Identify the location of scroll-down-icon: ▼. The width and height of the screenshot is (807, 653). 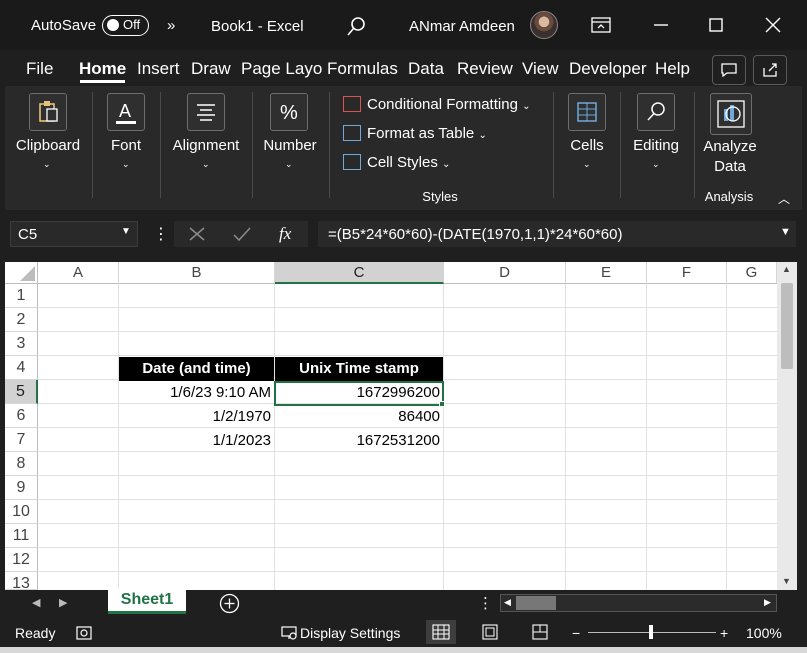
(786, 581).